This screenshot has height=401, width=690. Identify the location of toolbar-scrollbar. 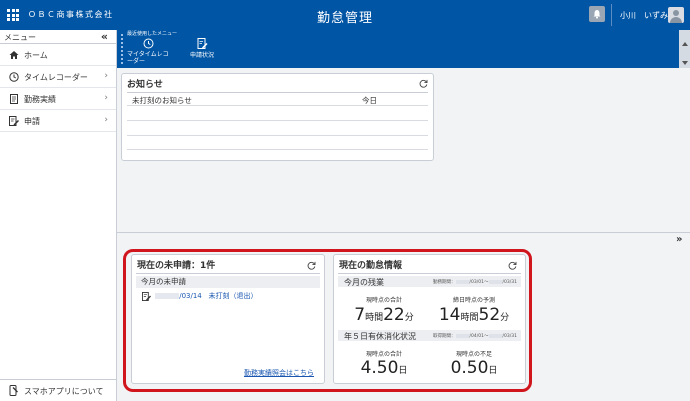
(684, 49).